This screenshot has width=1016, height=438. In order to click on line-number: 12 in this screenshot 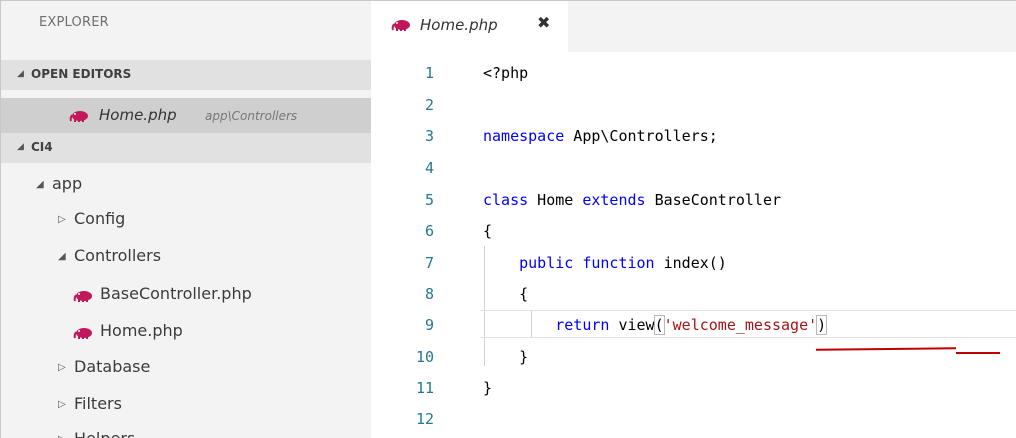, I will do `click(424, 419)`.